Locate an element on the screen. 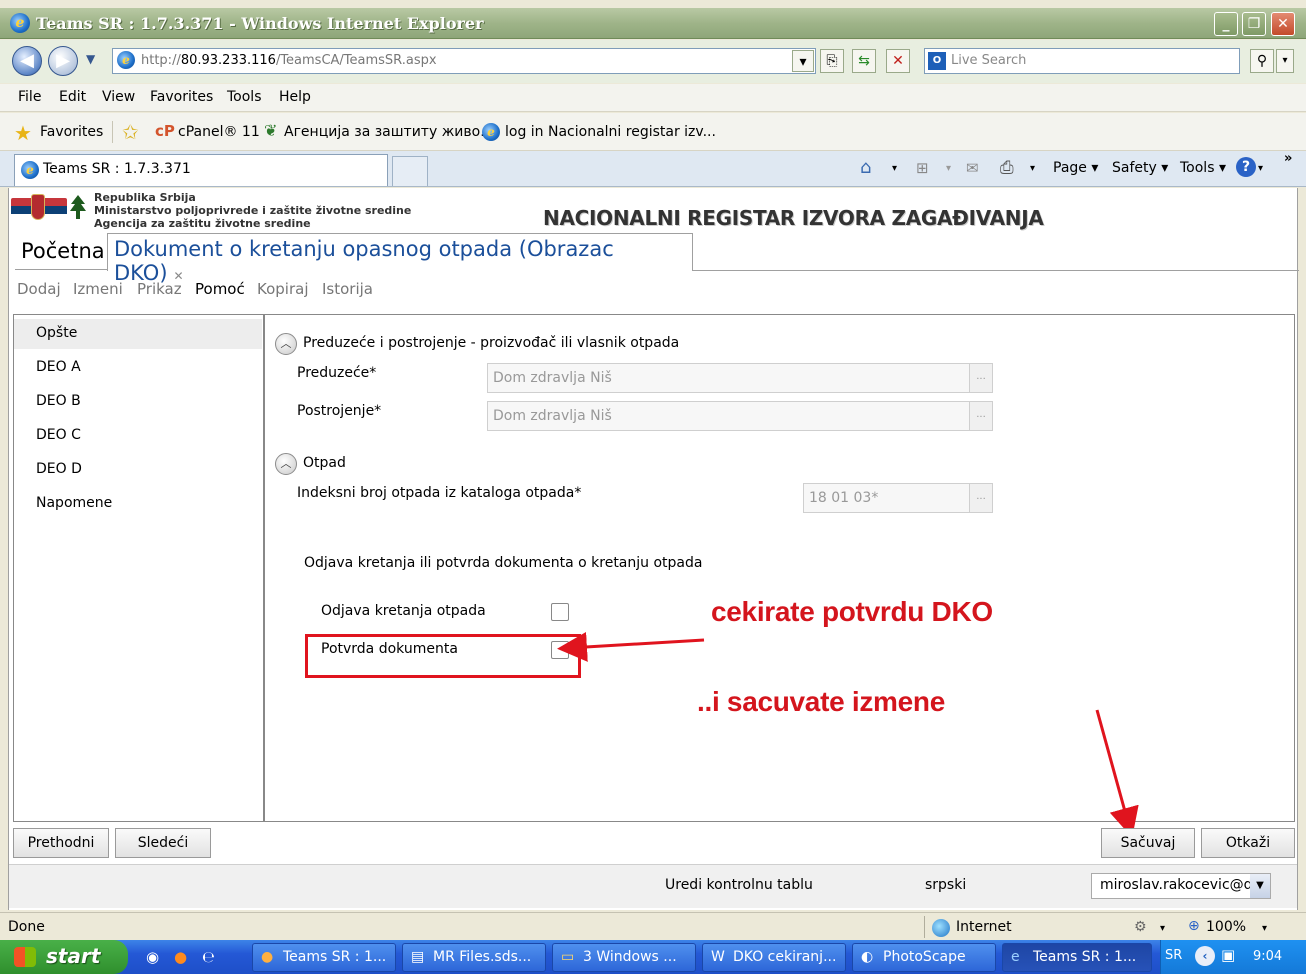 The width and height of the screenshot is (1306, 974). quicklaunch-firefox-icon: ● is located at coordinates (180, 957).